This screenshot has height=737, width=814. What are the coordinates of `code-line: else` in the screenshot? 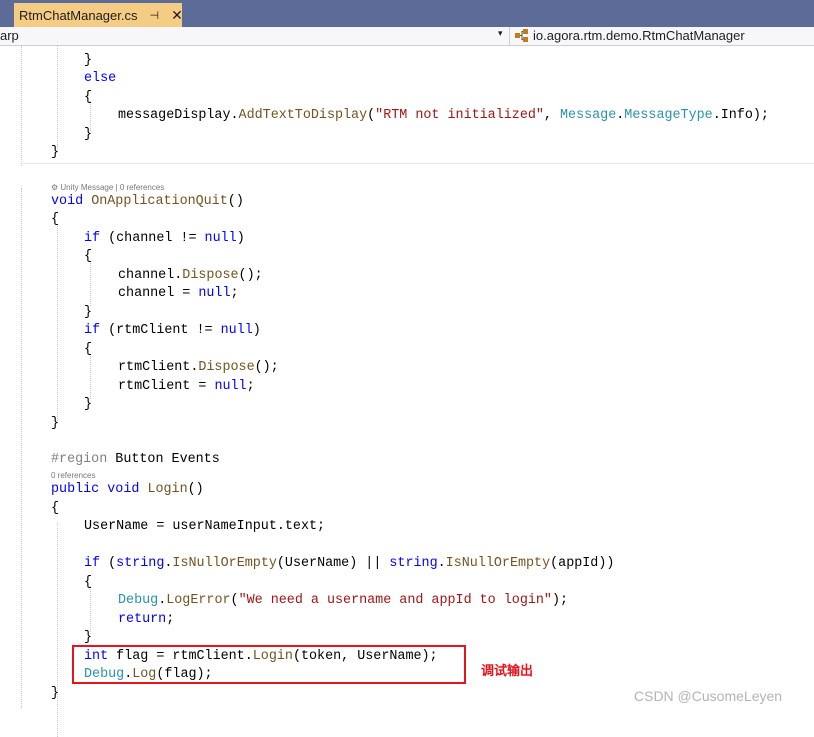 It's located at (100, 79).